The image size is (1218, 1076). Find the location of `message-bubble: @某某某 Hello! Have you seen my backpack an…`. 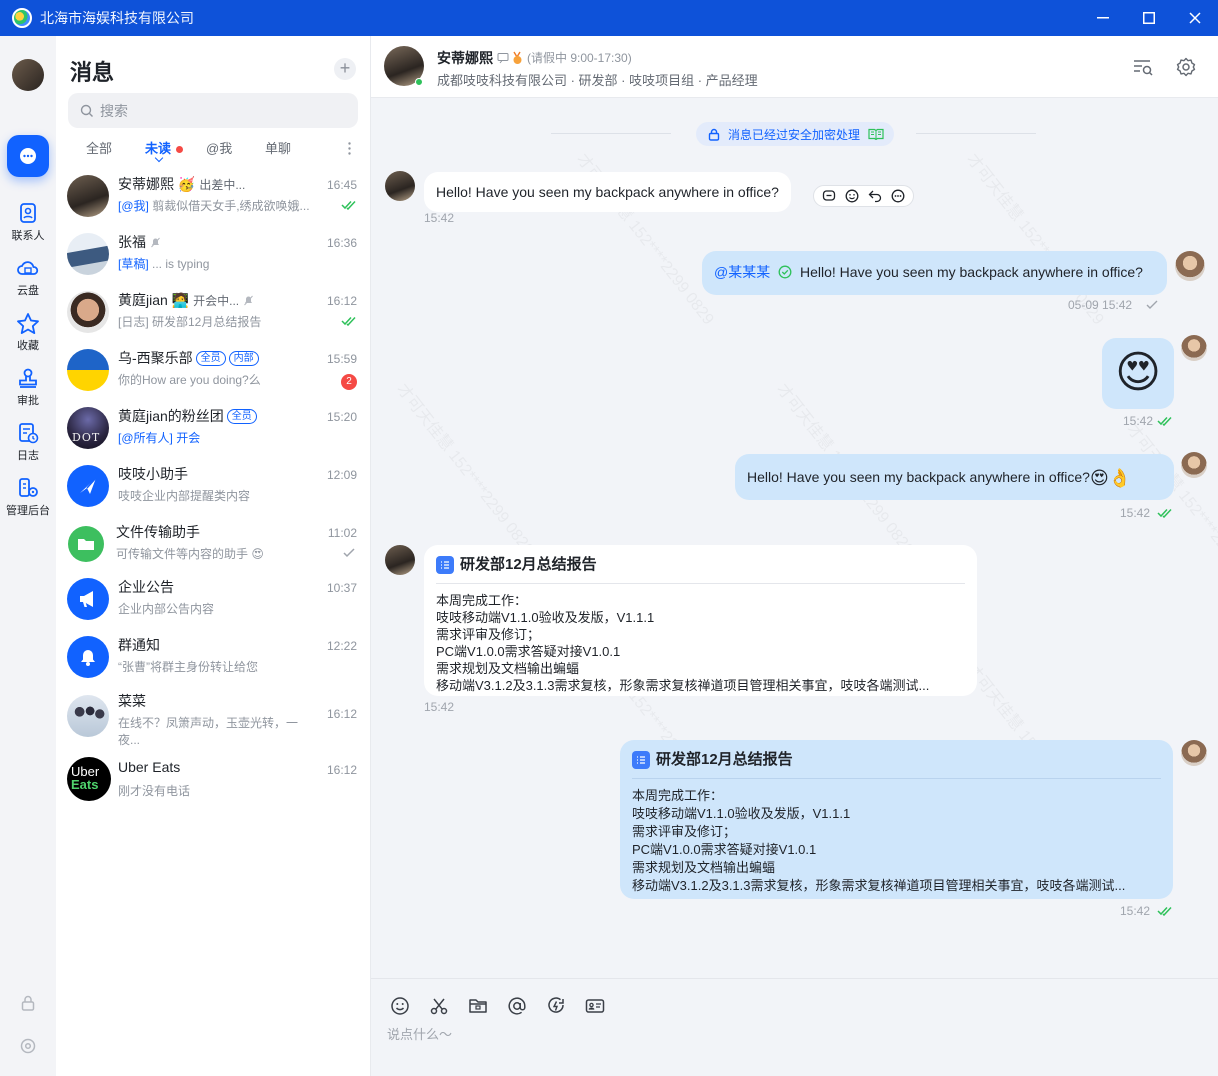

message-bubble: @某某某 Hello! Have you seen my backpack an… is located at coordinates (934, 273).